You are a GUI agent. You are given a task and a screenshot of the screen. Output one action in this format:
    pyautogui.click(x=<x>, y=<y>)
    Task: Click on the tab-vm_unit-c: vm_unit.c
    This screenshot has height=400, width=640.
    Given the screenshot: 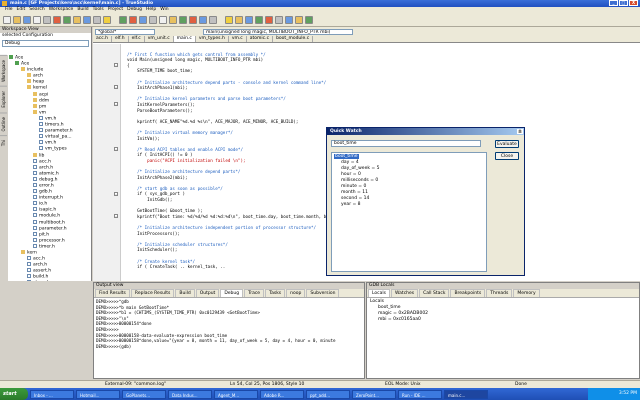 What is the action you would take?
    pyautogui.click(x=159, y=39)
    